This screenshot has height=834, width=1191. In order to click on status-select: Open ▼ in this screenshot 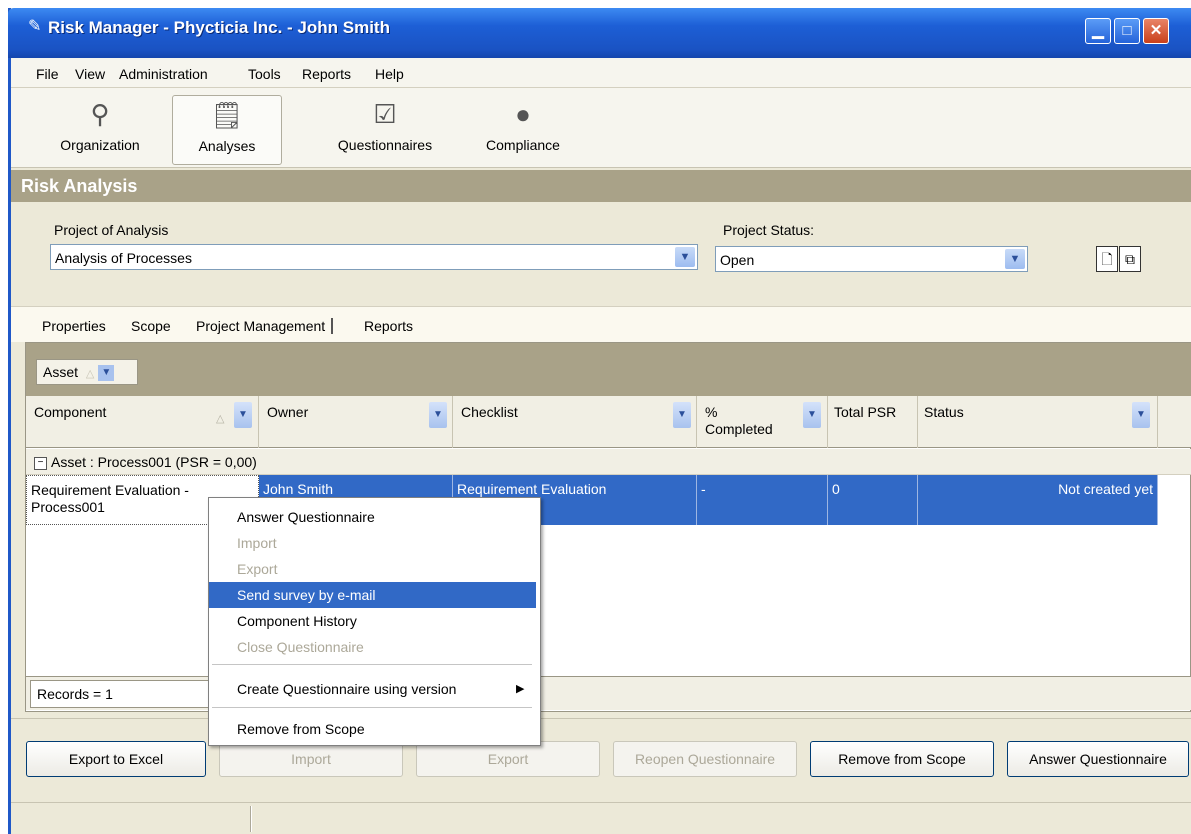, I will do `click(871, 259)`.